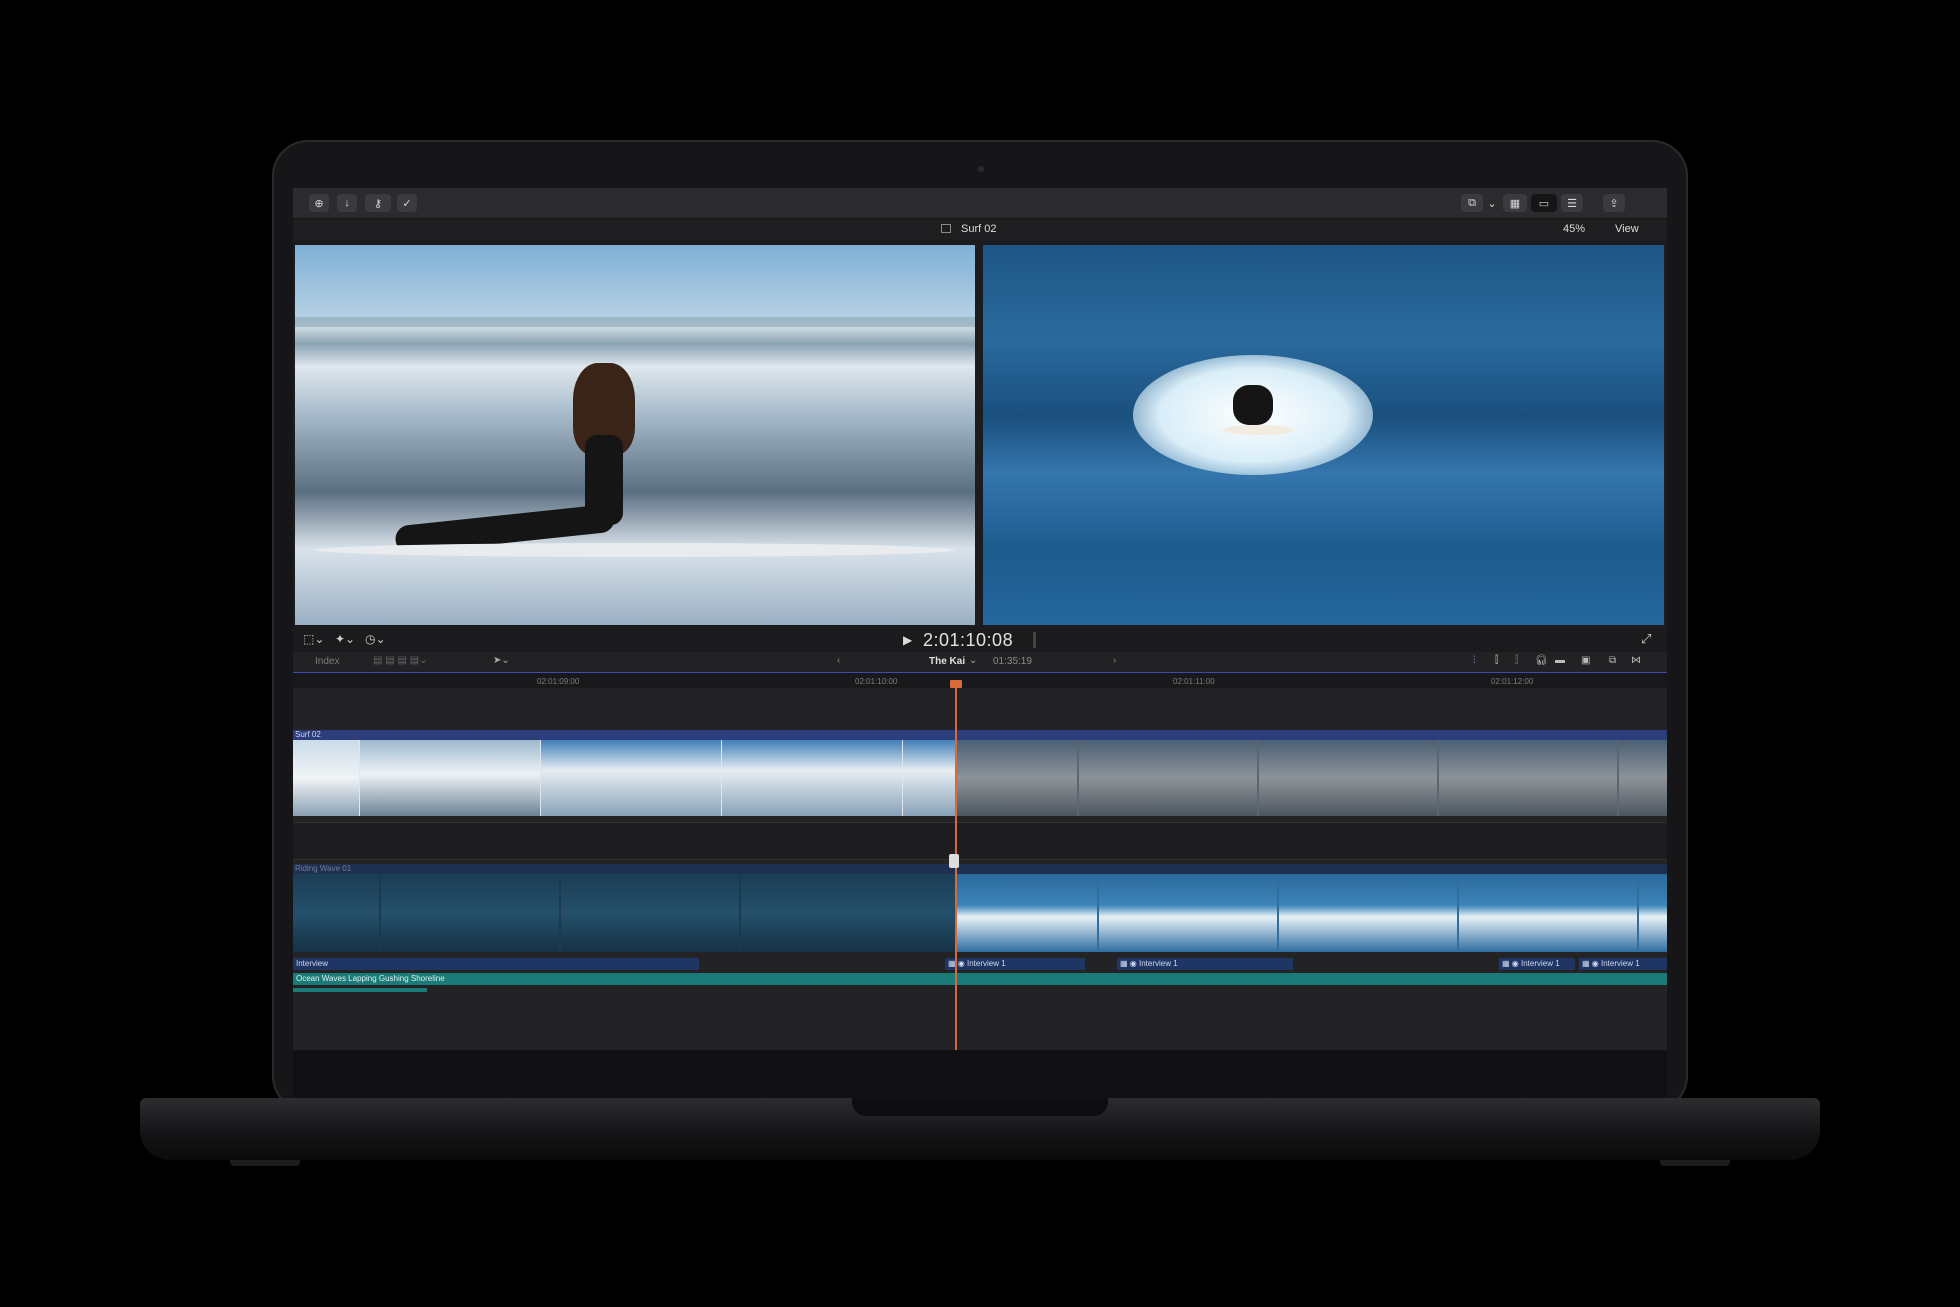 The image size is (1960, 1307). What do you see at coordinates (1695, 1163) in the screenshot?
I see `laptop-foot` at bounding box center [1695, 1163].